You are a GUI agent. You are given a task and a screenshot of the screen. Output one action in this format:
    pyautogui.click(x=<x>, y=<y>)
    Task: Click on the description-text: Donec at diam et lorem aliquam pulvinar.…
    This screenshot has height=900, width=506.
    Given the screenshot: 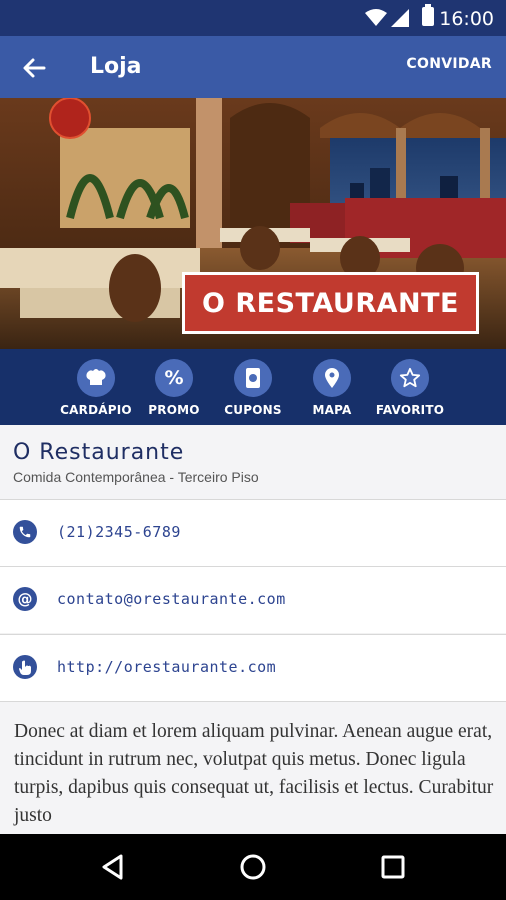 What is the action you would take?
    pyautogui.click(x=254, y=773)
    